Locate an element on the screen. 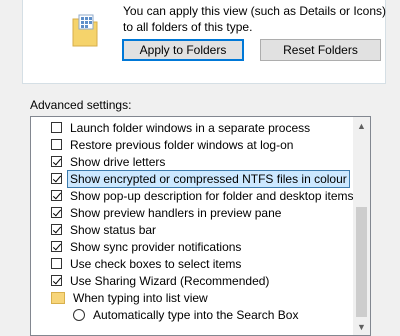 The image size is (400, 336). settings-row: Automatically type into the Search Box is located at coordinates (221, 314).